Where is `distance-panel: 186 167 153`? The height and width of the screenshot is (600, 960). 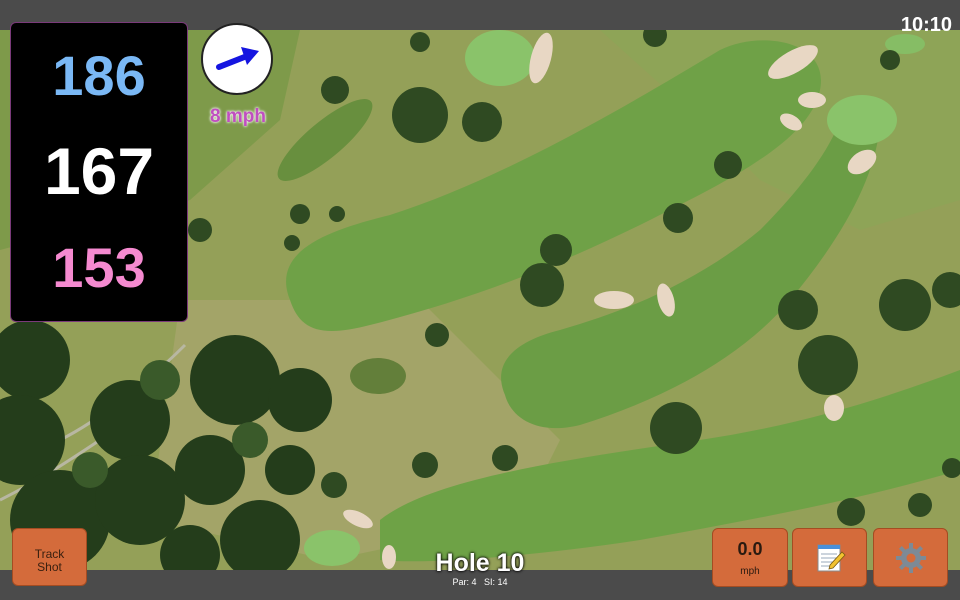
distance-panel: 186 167 153 is located at coordinates (99, 172).